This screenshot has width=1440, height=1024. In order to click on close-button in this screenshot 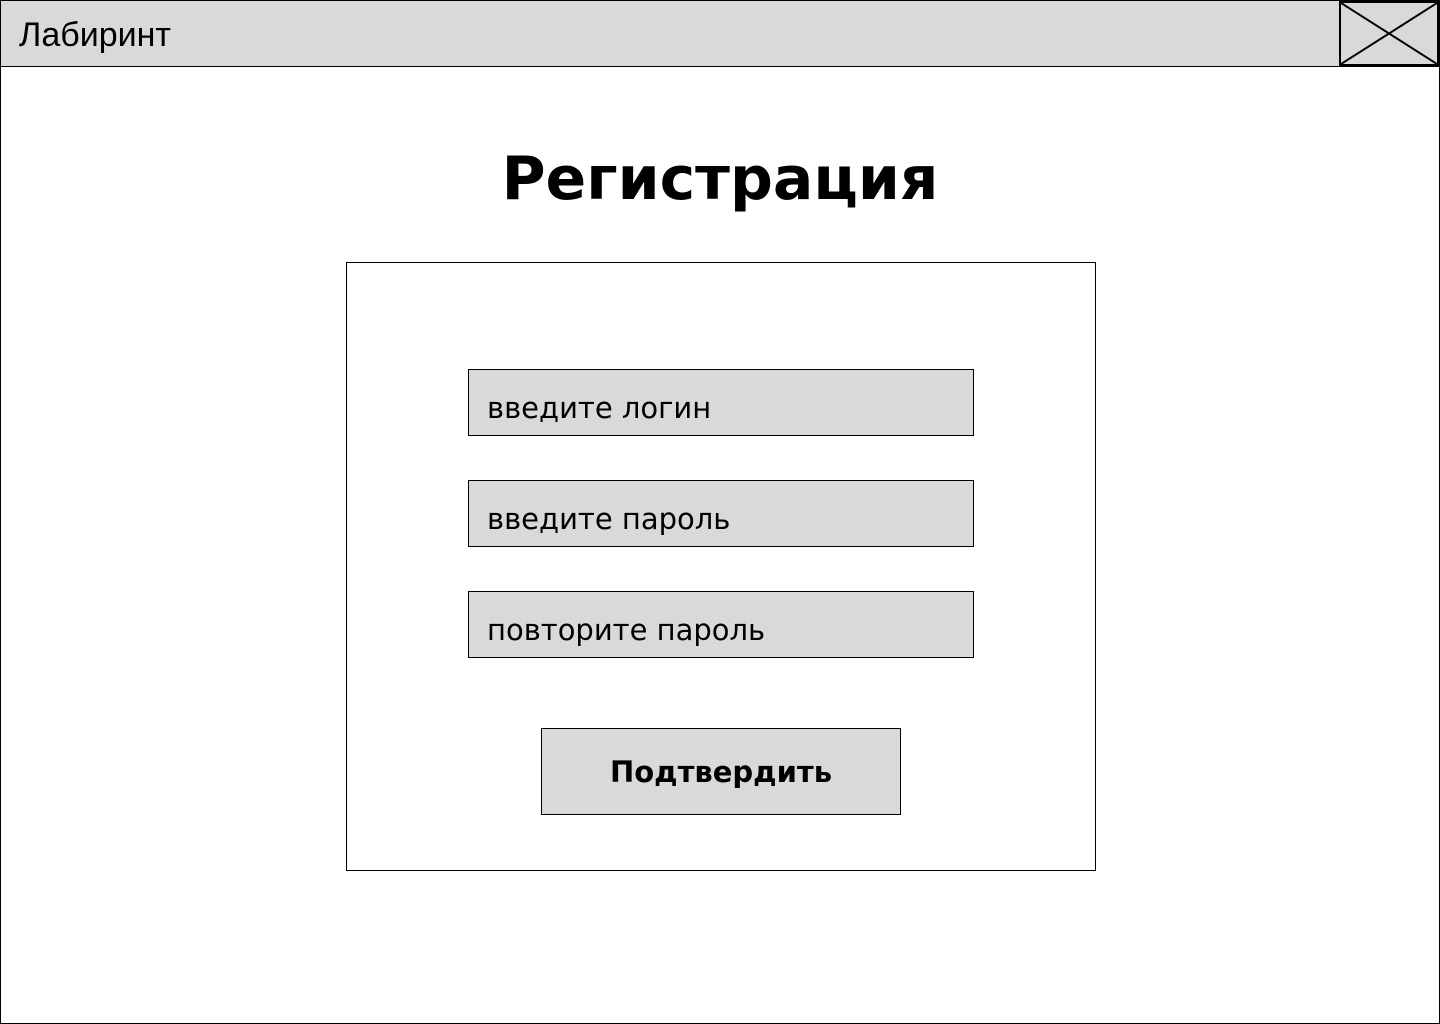, I will do `click(1389, 33)`.